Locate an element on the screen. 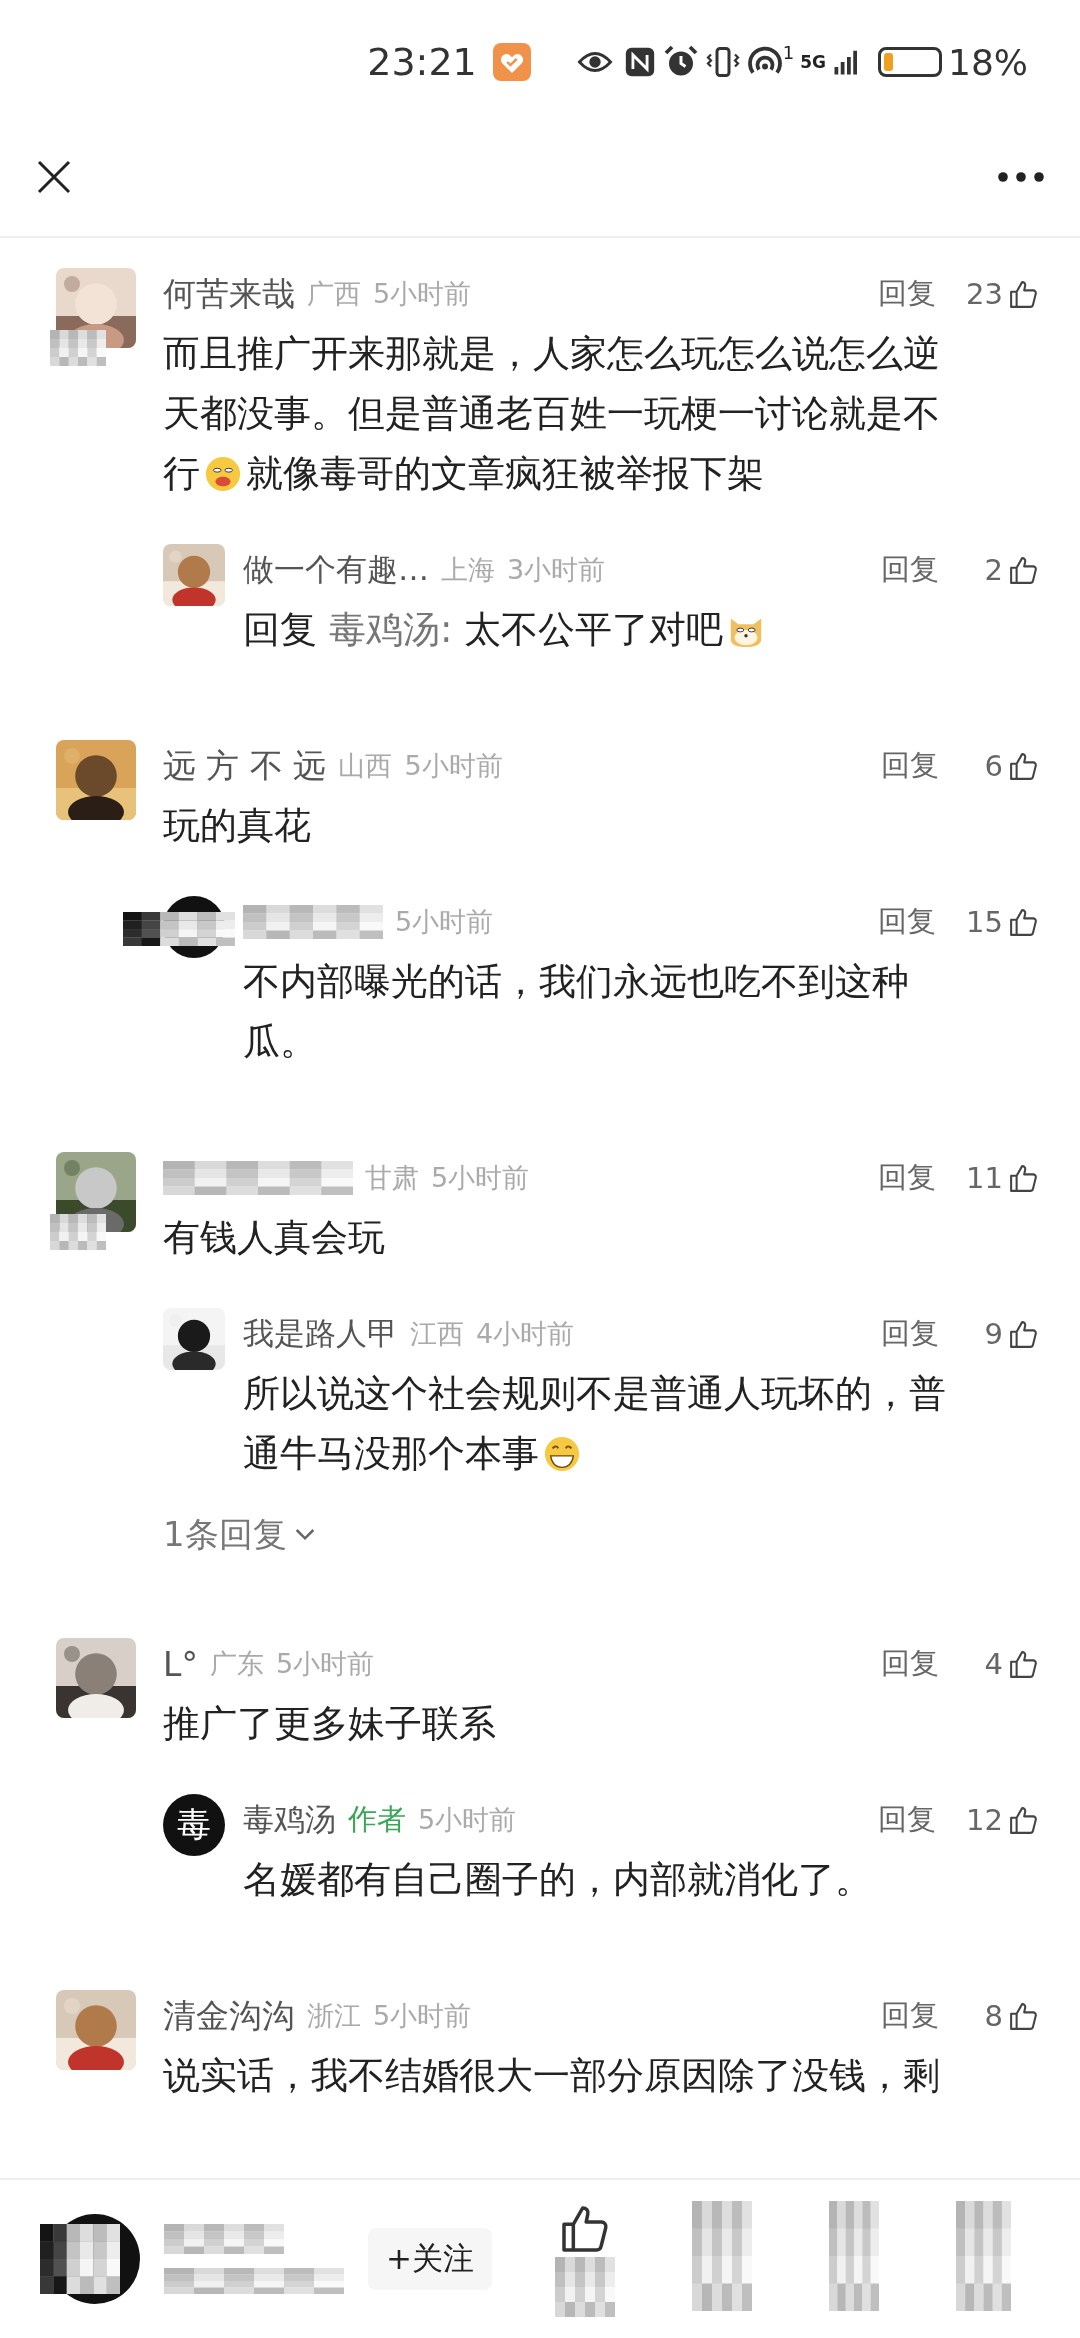  comment-text: 有钱人真会玩 is located at coordinates (274, 1238).